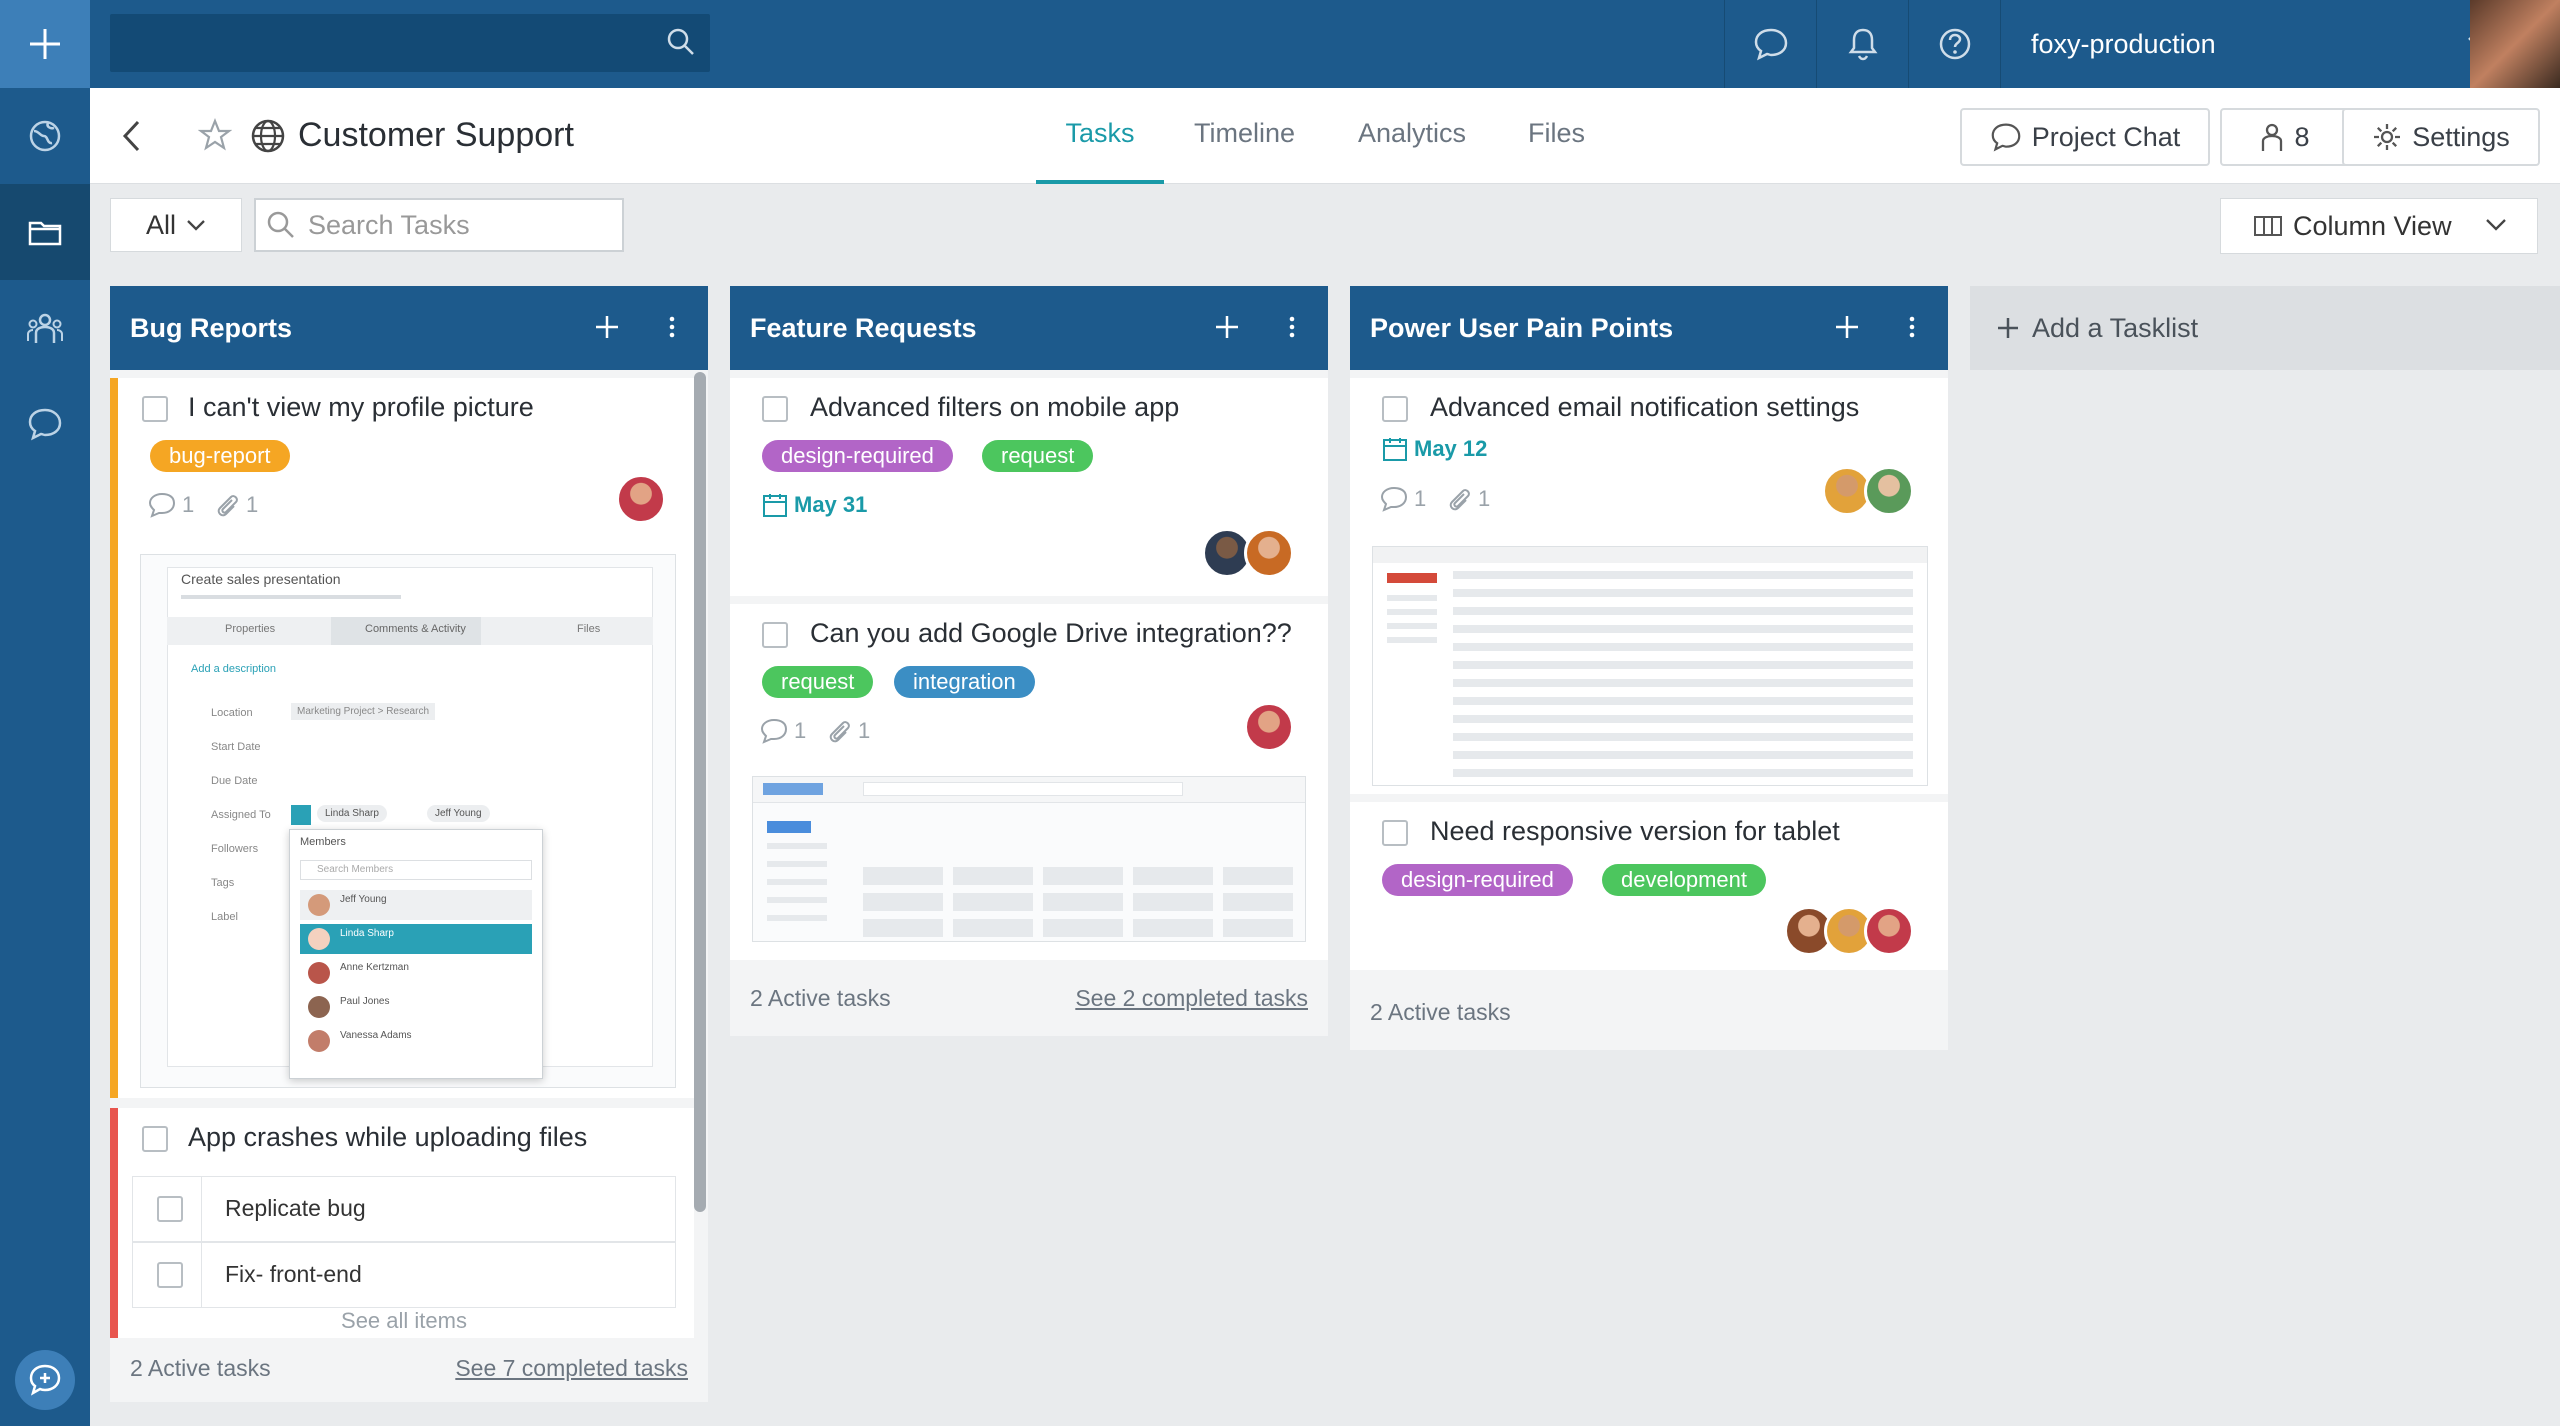  I want to click on rail-dashboard, so click(45, 136).